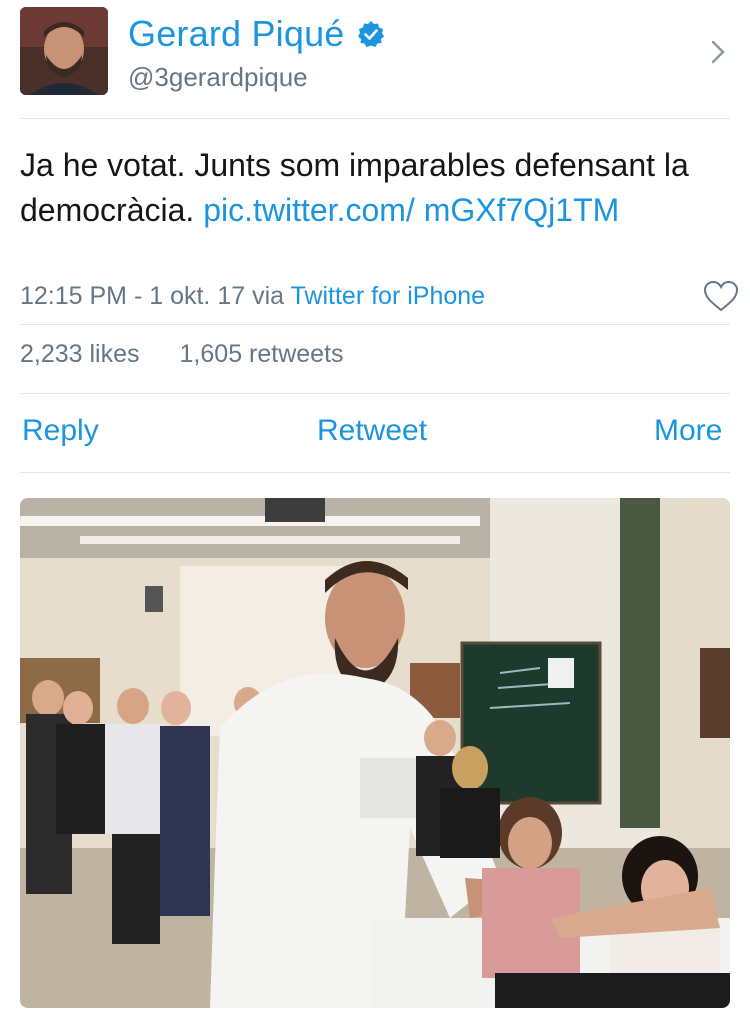 Image resolution: width=750 pixels, height=1009 pixels. I want to click on more-button: More, so click(688, 431).